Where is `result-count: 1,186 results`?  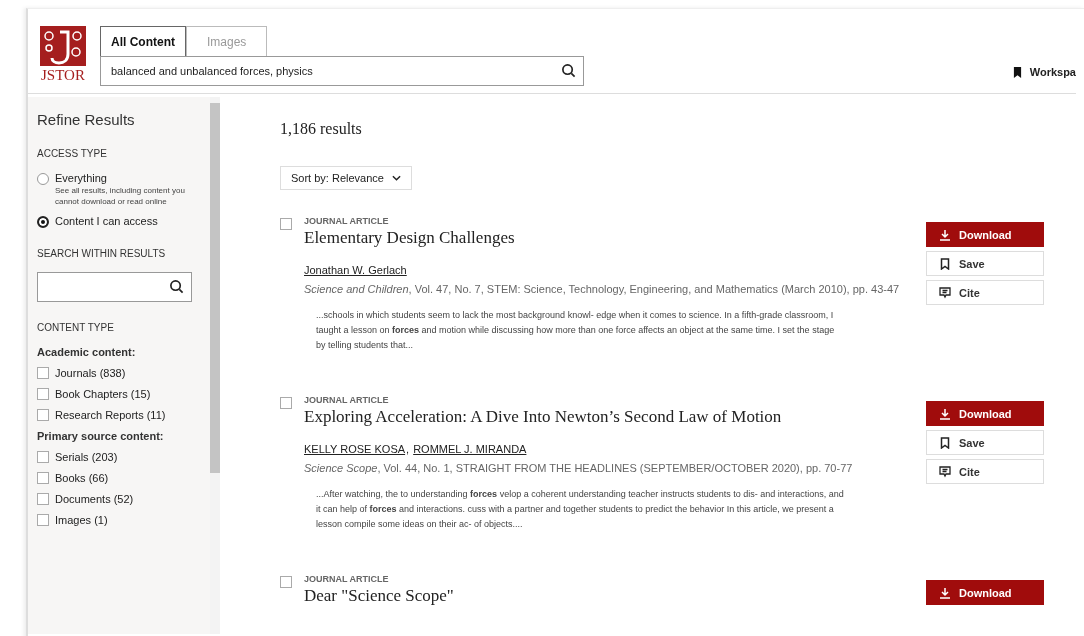
result-count: 1,186 results is located at coordinates (321, 129).